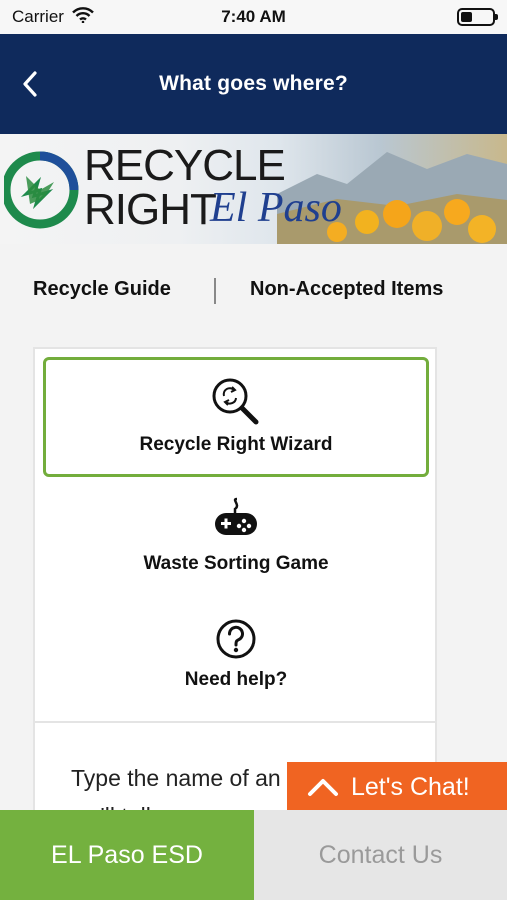 The height and width of the screenshot is (900, 507). Describe the element at coordinates (253, 17) in the screenshot. I see `status-bar: Carrier 7:40 AM` at that location.